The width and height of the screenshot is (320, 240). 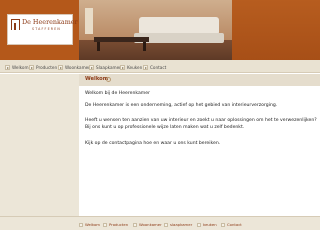 What do you see at coordinates (46, 29) in the screenshot?
I see `logo-subtitle: STAFFEREN` at bounding box center [46, 29].